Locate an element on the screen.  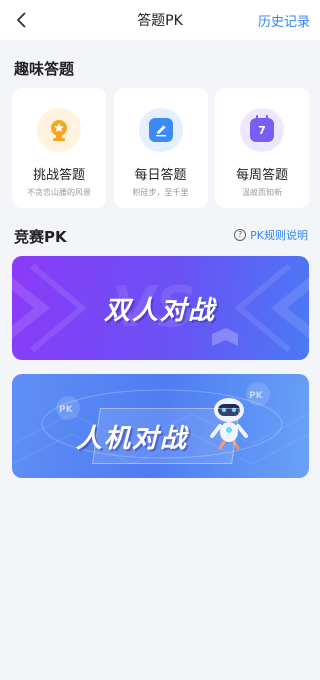
duel-banner: VS 双人对战 is located at coordinates (160, 308).